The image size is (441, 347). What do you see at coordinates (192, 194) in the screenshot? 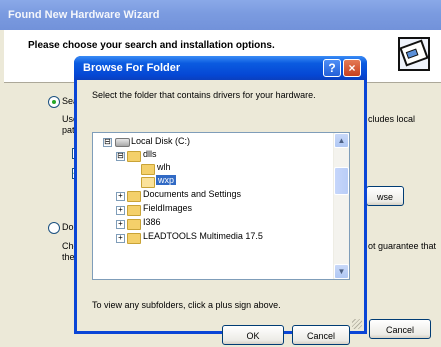
I see `tree-item-documents-and-settings: Documents and Settings` at bounding box center [192, 194].